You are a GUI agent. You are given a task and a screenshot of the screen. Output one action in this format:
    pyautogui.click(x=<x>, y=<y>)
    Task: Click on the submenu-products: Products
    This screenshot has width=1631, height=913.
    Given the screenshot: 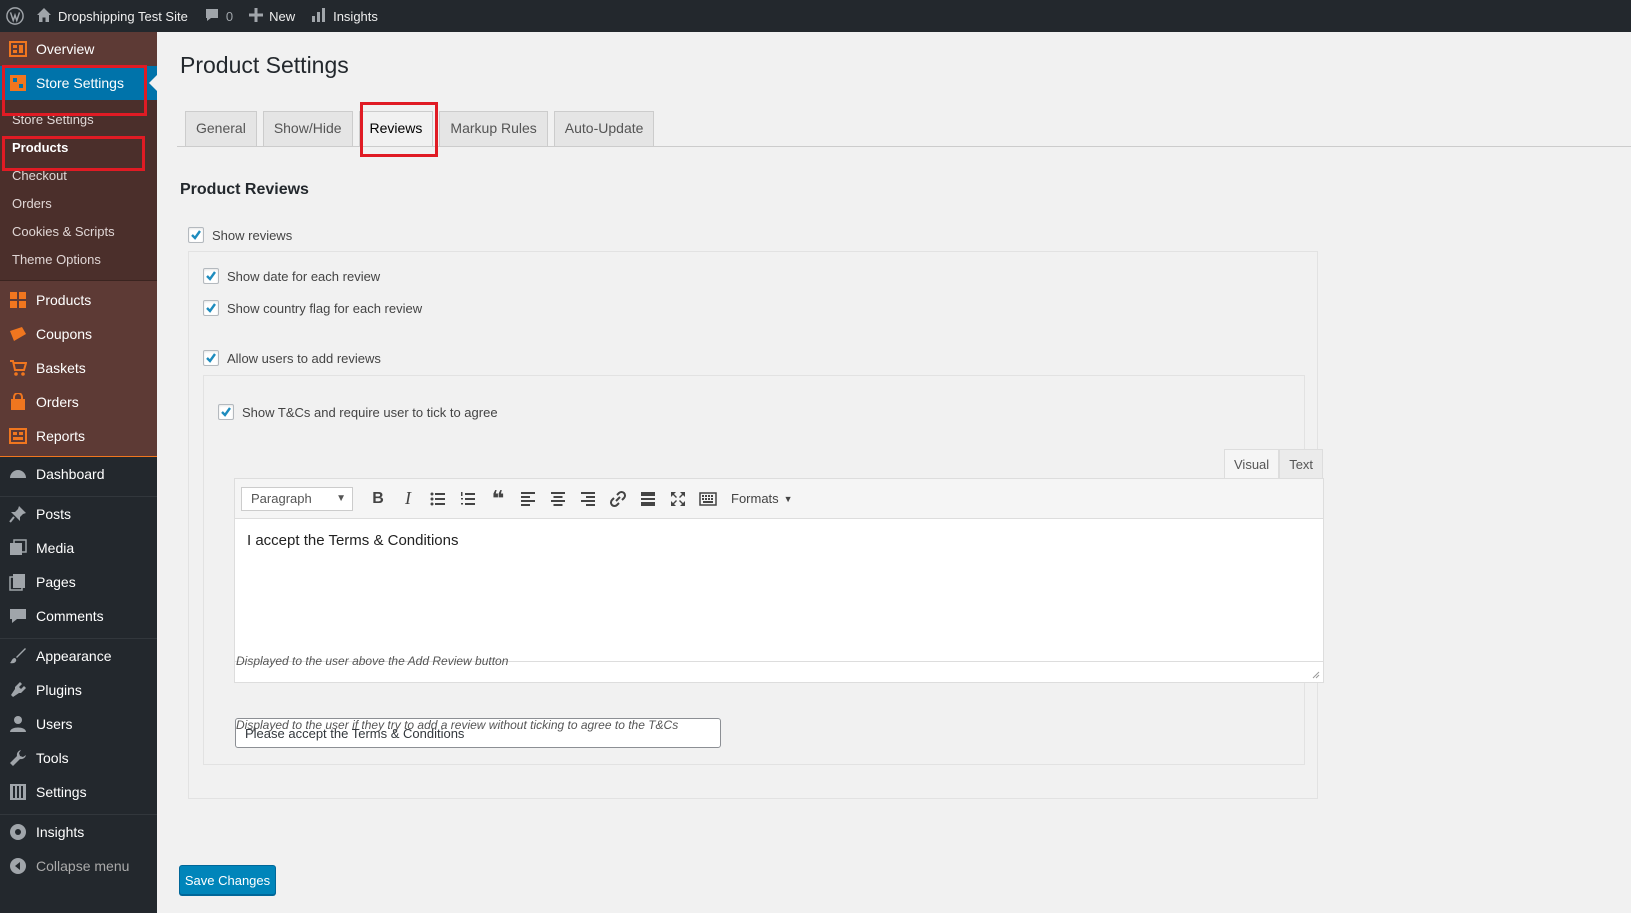 What is the action you would take?
    pyautogui.click(x=78, y=148)
    